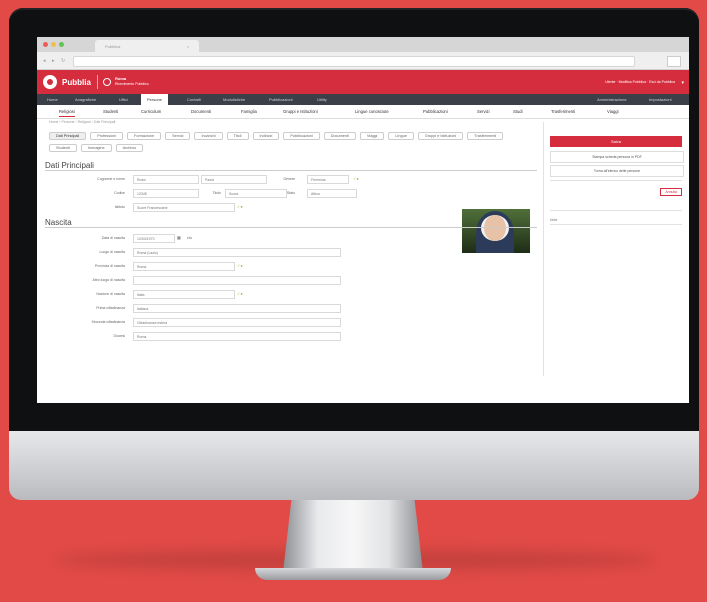 Image resolution: width=707 pixels, height=602 pixels. Describe the element at coordinates (237, 280) in the screenshot. I see `other-place-input` at that location.